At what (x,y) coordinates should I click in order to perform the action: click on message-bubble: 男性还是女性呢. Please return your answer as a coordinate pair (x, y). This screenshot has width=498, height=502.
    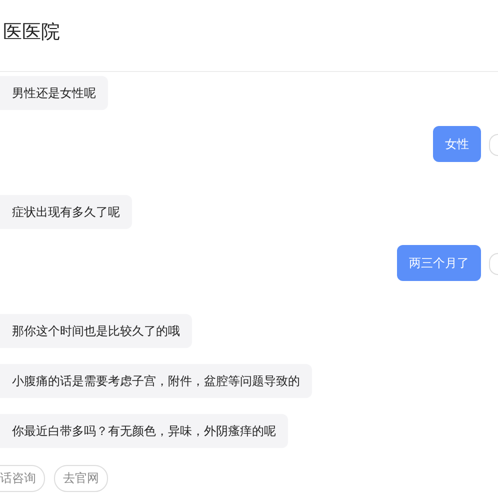
    Looking at the image, I should click on (54, 93).